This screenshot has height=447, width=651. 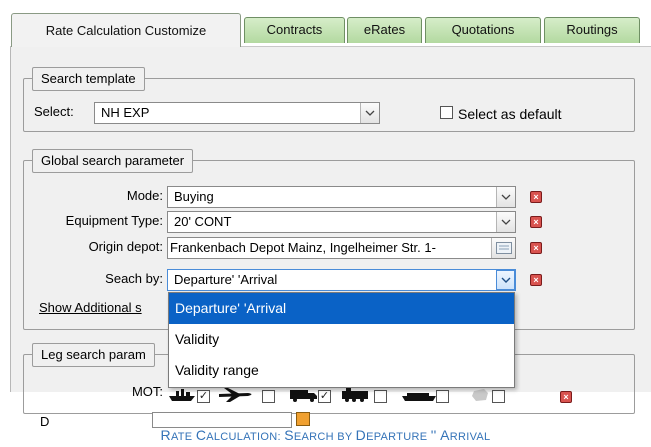 I want to click on equipment-type-label: Equipment Type:, so click(x=114, y=220).